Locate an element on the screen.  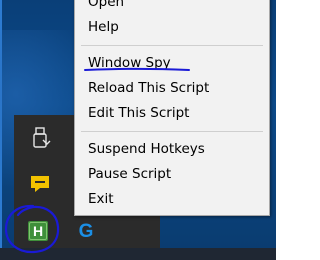
autohotkey-icon: H is located at coordinates (38, 231).